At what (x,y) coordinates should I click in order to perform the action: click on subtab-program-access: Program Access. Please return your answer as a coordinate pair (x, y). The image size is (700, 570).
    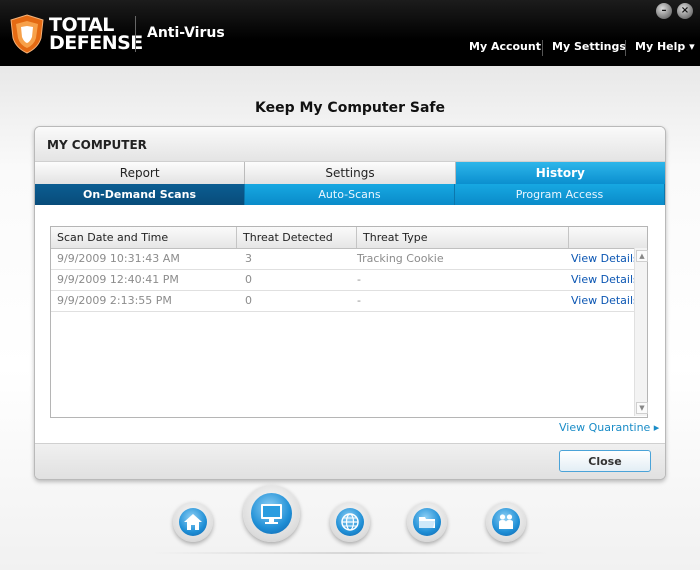
    Looking at the image, I should click on (560, 194).